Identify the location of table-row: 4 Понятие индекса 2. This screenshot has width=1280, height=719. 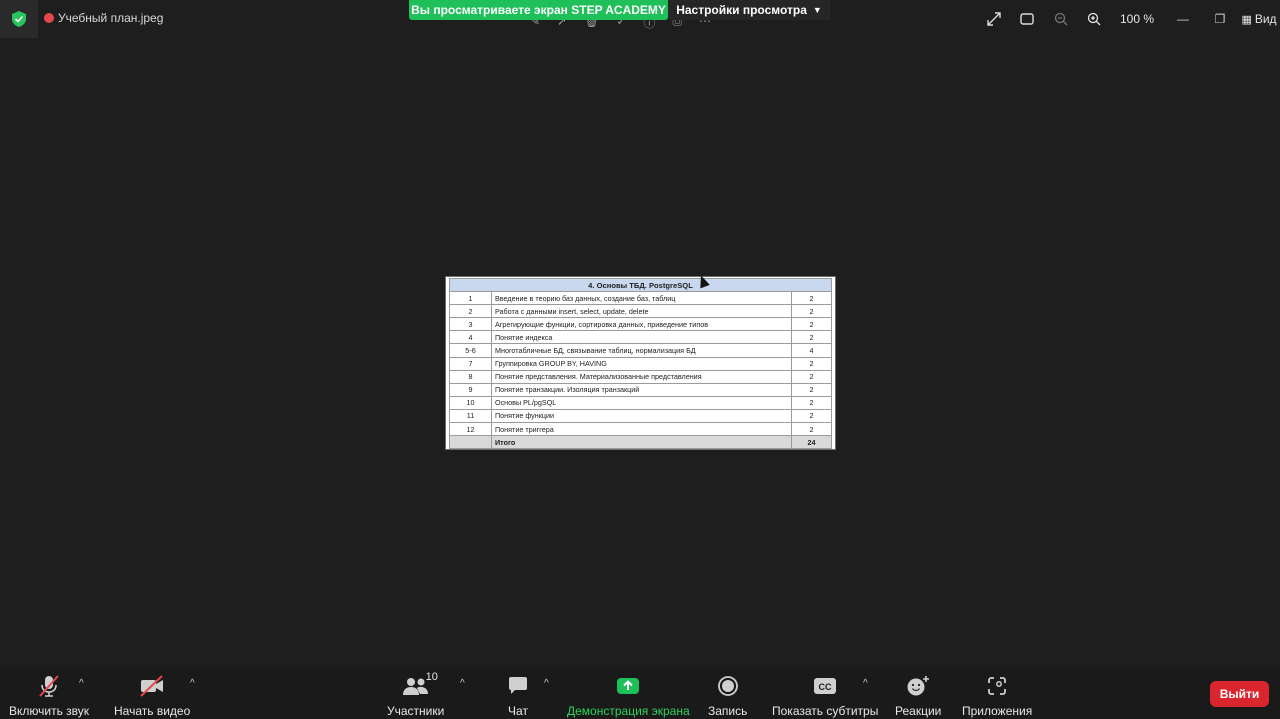
(641, 337).